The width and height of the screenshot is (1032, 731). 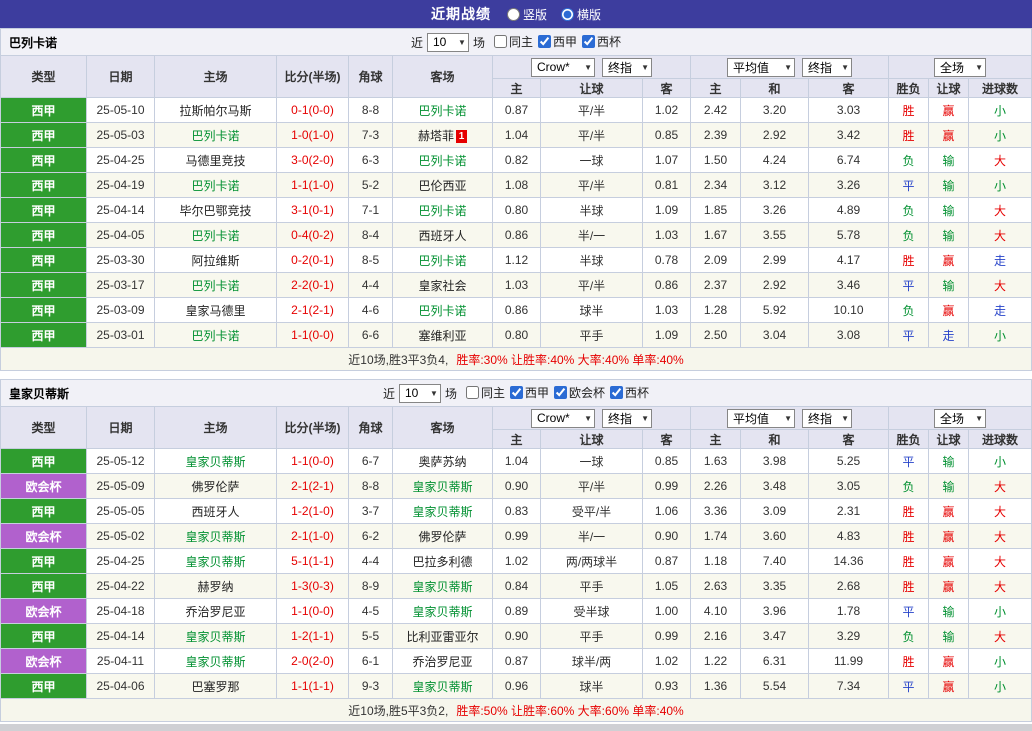 What do you see at coordinates (848, 661) in the screenshot?
I see `avg-away: 11.99` at bounding box center [848, 661].